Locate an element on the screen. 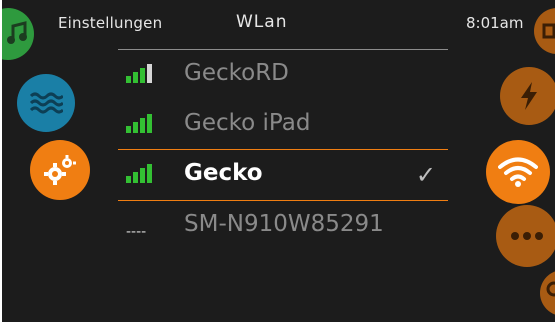 This screenshot has height=322, width=558. water-nav-button is located at coordinates (46, 103).